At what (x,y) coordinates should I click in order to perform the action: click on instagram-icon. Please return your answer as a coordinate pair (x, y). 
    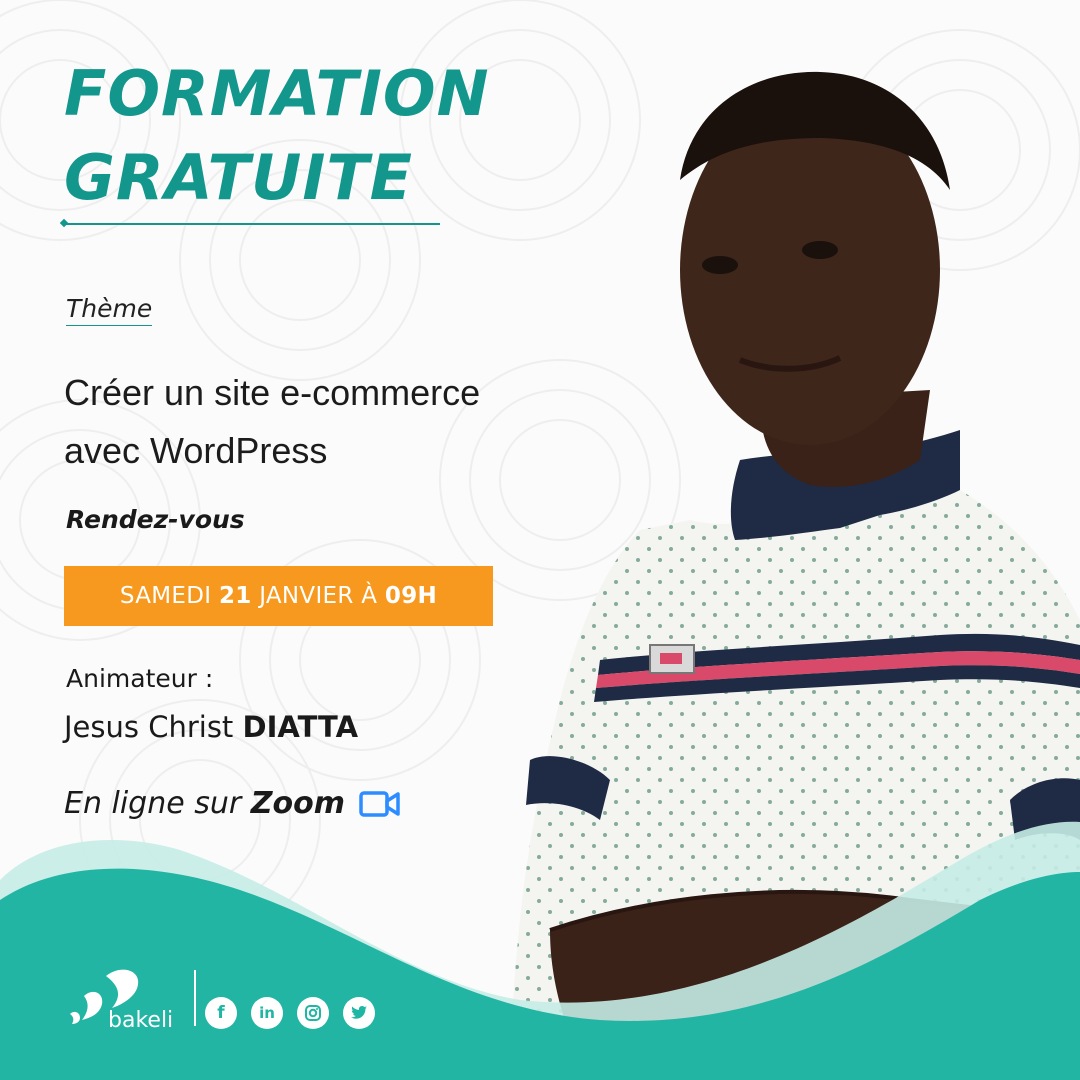
    Looking at the image, I should click on (313, 1013).